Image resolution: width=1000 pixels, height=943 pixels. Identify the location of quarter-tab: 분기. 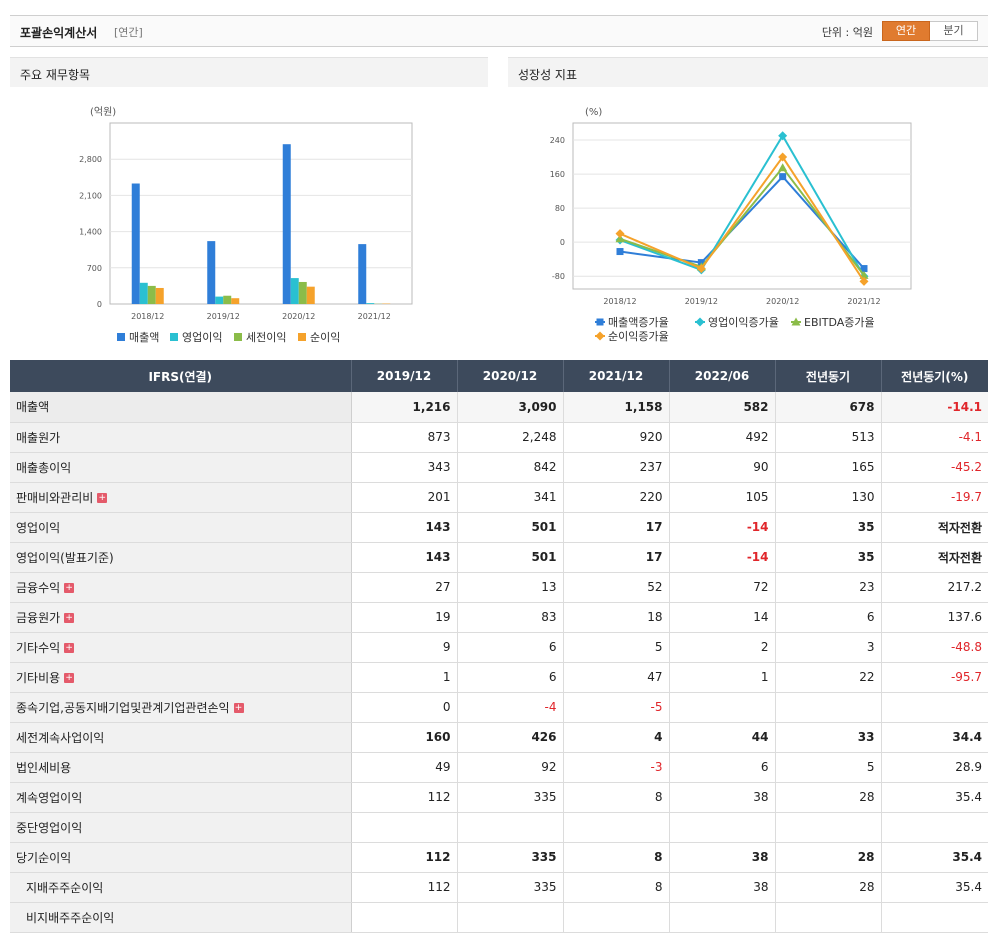
(954, 31).